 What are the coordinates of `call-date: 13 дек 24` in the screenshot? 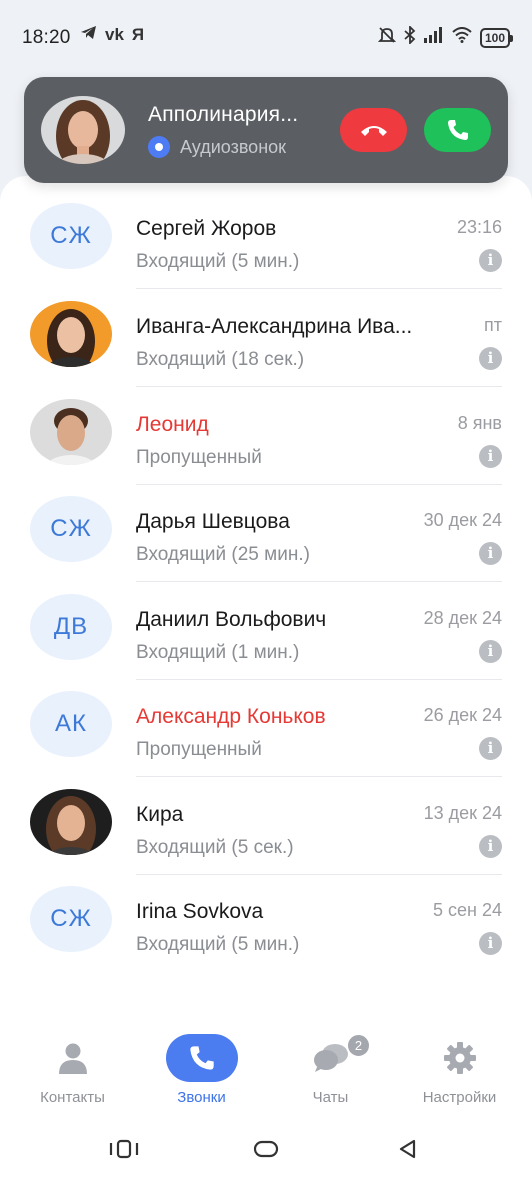 It's located at (462, 813).